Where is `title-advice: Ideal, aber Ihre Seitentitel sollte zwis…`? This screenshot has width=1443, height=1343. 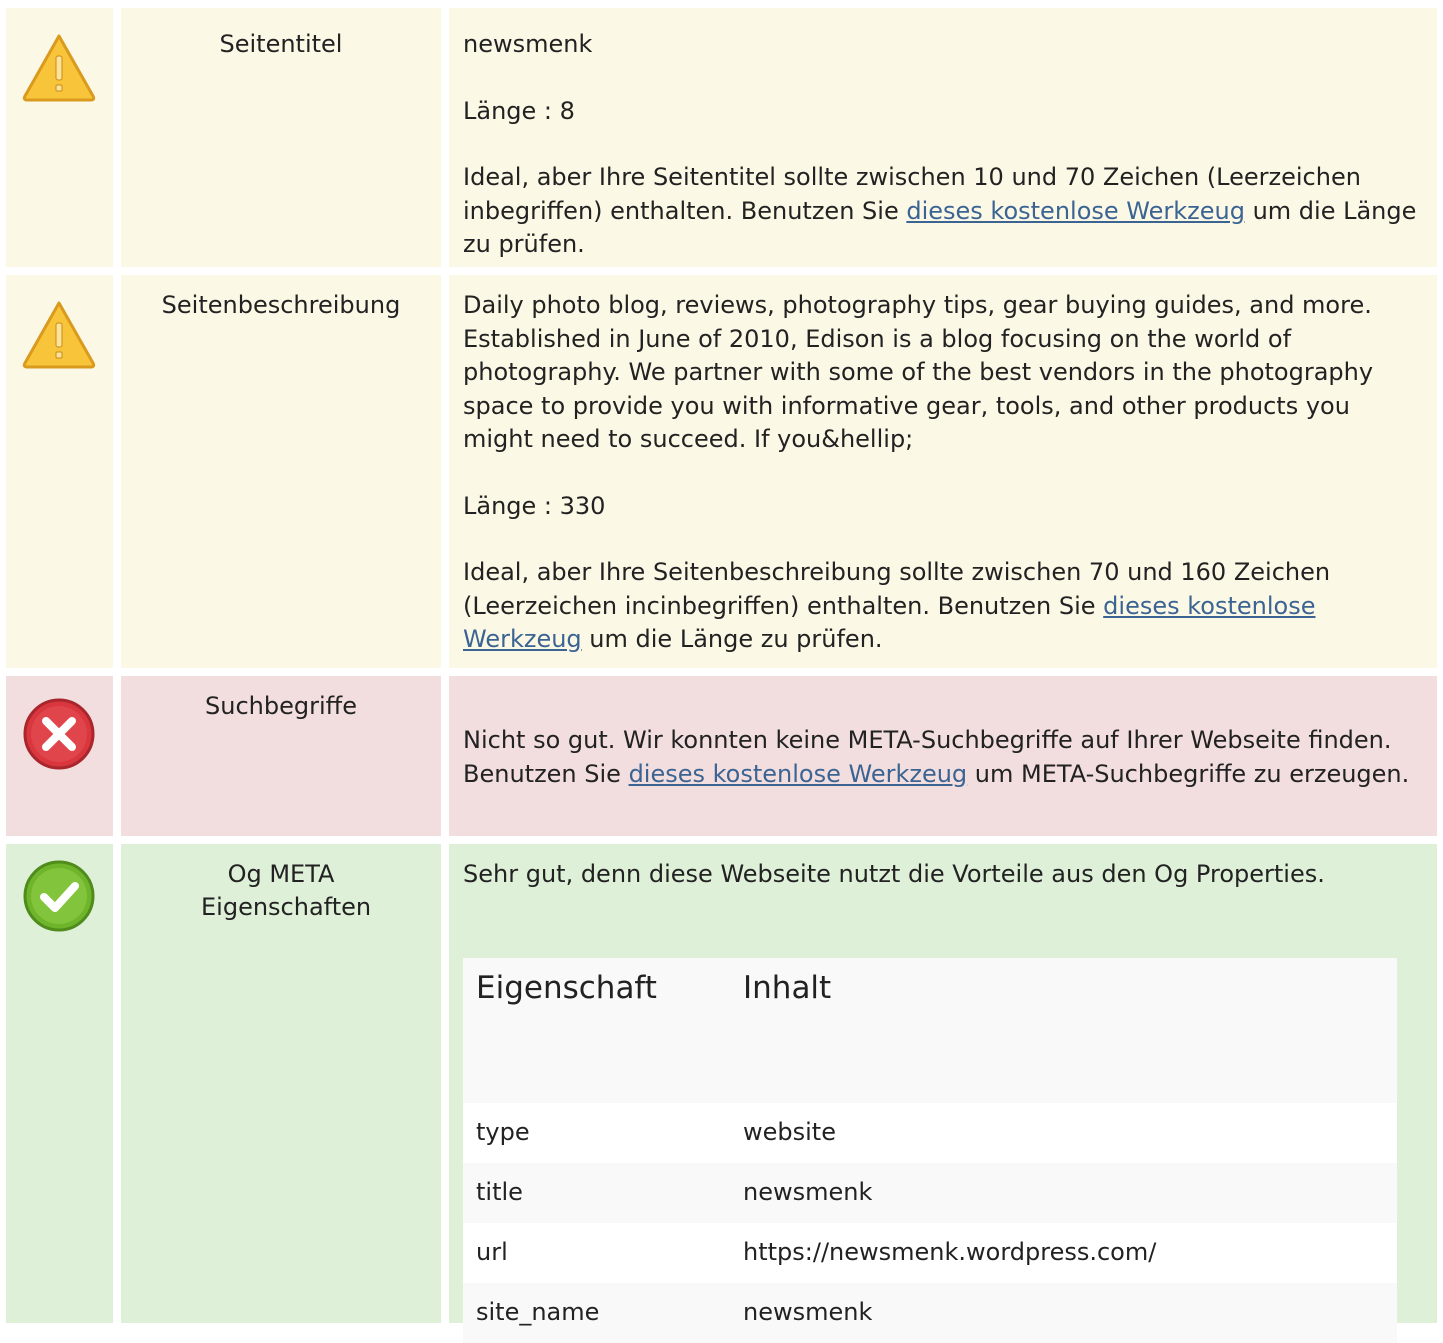
title-advice: Ideal, aber Ihre Seitentitel sollte zwis… is located at coordinates (943, 211).